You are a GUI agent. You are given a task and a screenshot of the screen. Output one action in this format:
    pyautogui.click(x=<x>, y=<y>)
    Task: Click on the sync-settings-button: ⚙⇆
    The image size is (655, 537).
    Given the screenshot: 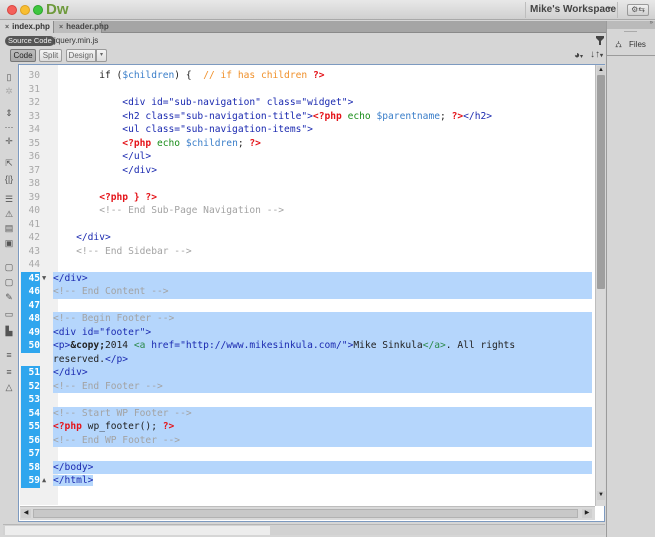 What is the action you would take?
    pyautogui.click(x=638, y=10)
    